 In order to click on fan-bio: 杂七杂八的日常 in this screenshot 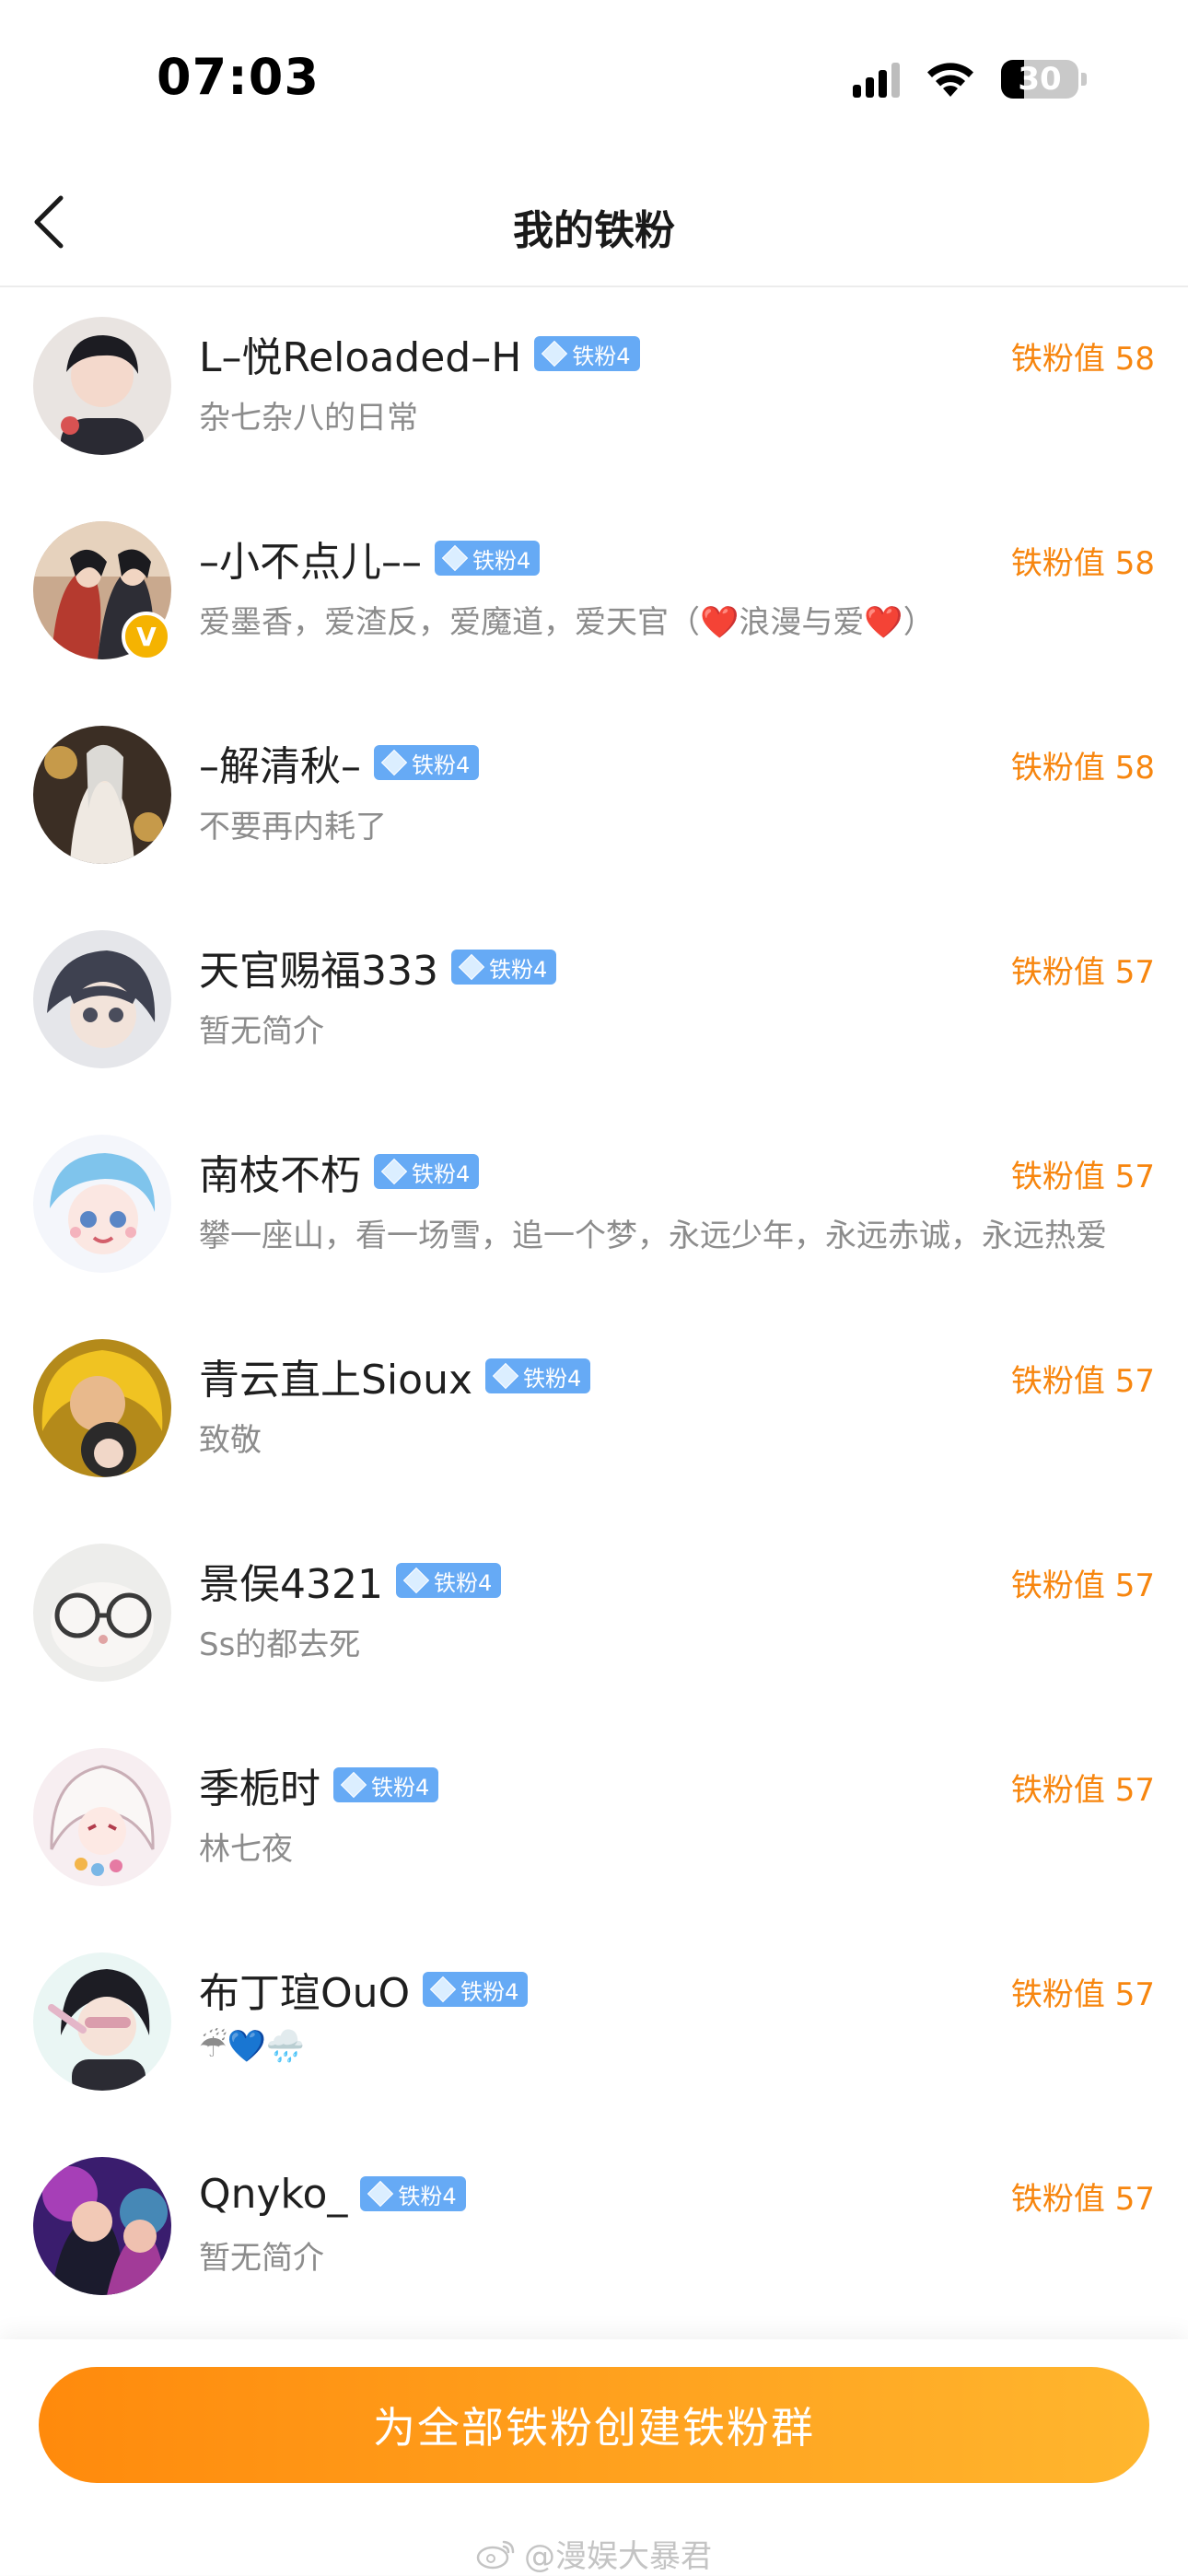, I will do `click(308, 418)`.